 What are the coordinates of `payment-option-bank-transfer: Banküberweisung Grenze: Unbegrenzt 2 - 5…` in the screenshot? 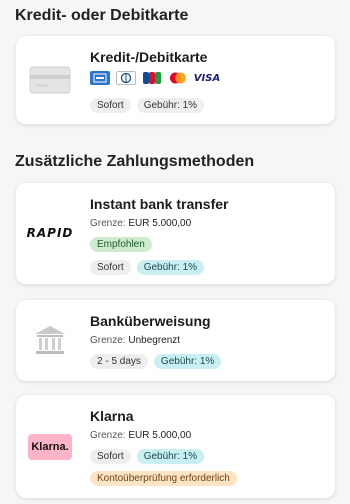 It's located at (175, 340).